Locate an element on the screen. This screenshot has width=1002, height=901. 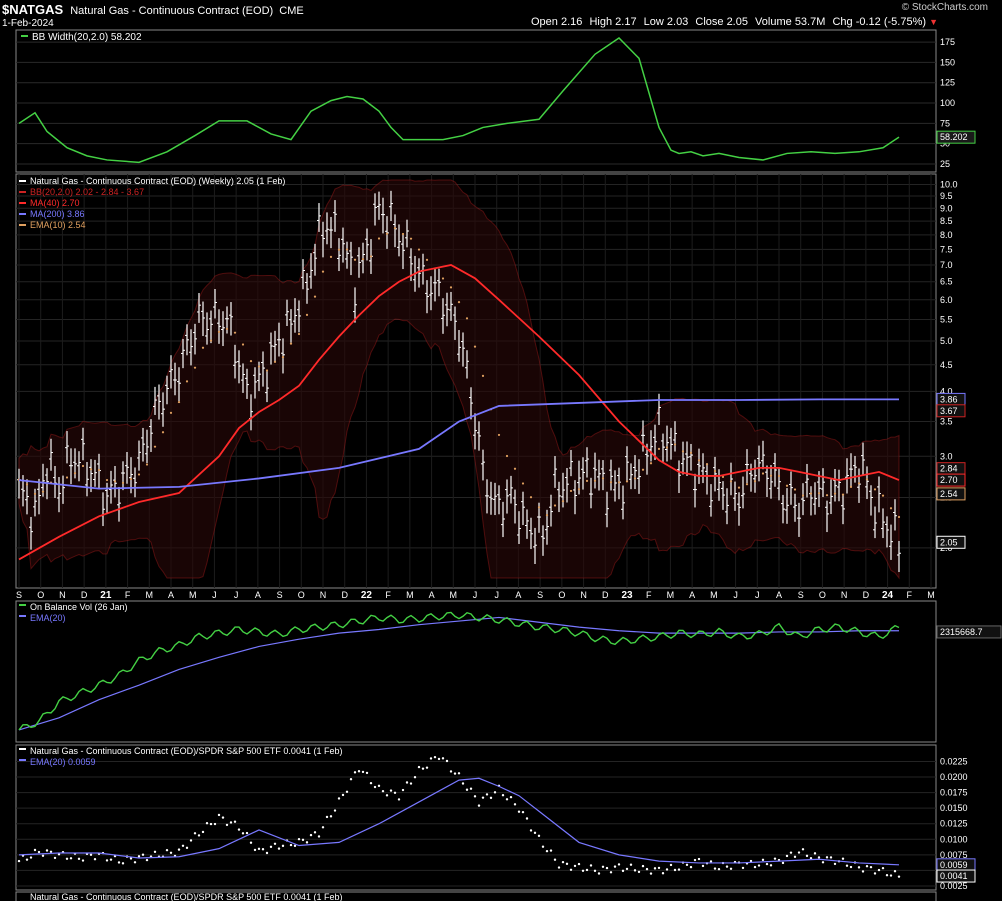
ratio-value-label: 0.0041 is located at coordinates (954, 876).